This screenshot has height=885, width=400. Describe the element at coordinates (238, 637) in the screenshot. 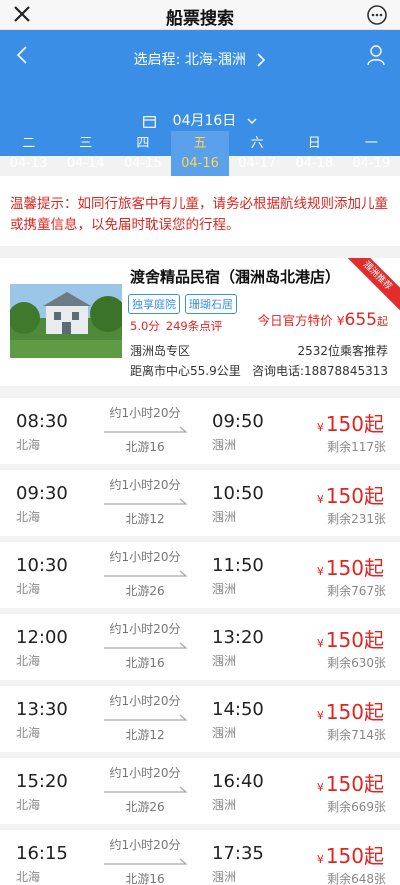

I see `arrival-time: 13:20` at that location.